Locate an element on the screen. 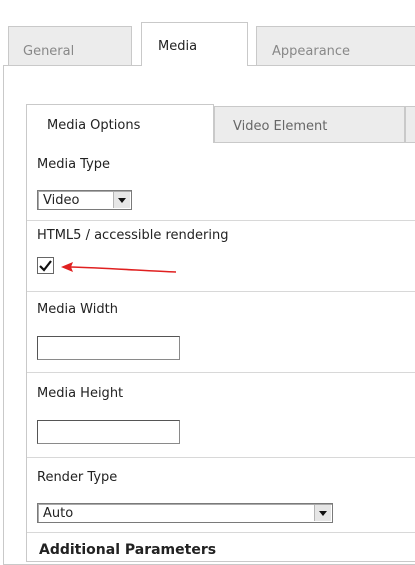  media-height-input is located at coordinates (108, 432).